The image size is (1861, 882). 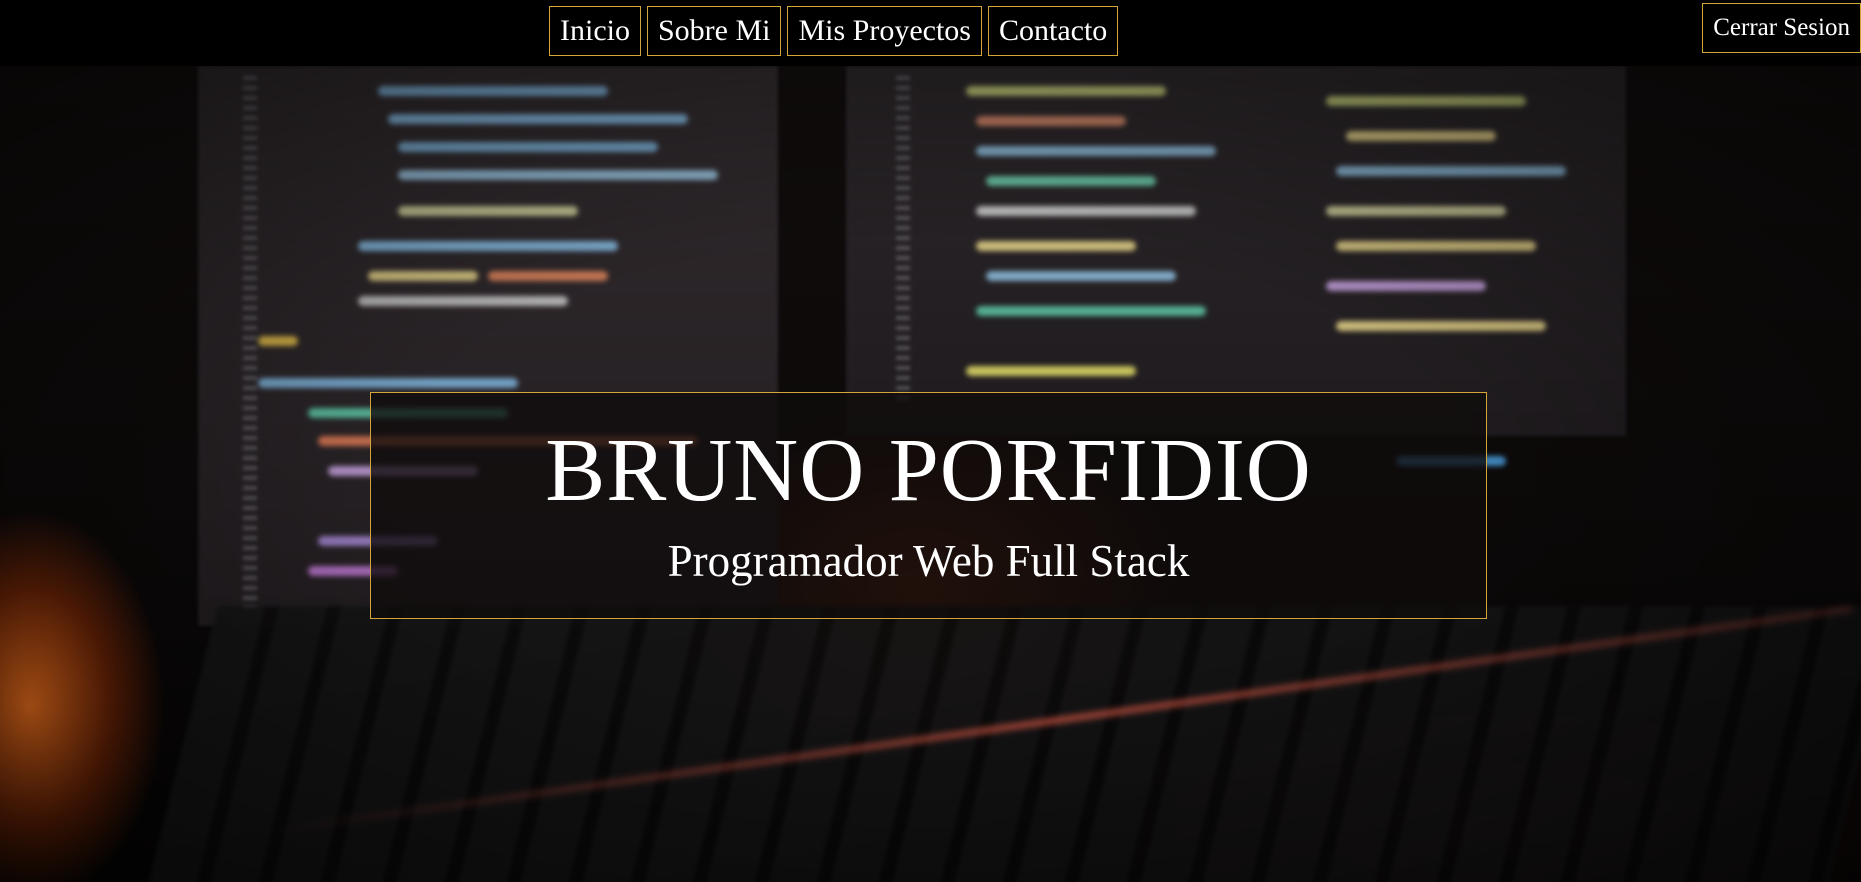 I want to click on nav-item-contacto: Contacto, so click(x=1053, y=31).